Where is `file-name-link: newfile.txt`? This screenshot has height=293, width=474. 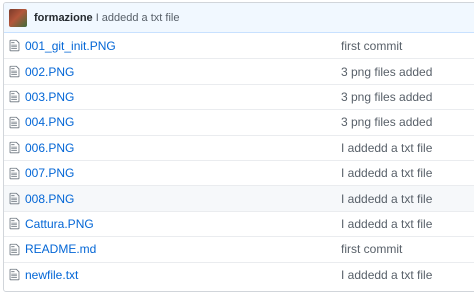 file-name-link: newfile.txt is located at coordinates (183, 275).